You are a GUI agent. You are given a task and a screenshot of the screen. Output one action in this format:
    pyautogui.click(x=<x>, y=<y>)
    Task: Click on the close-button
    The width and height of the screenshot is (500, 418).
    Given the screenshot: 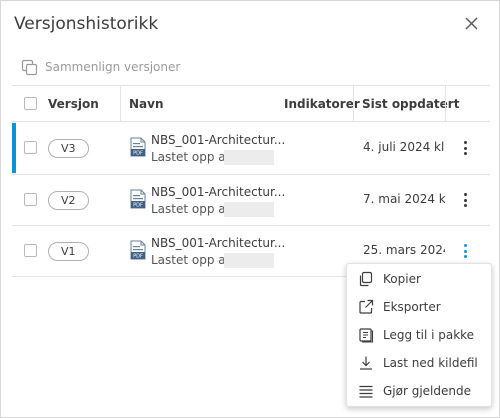 What is the action you would take?
    pyautogui.click(x=472, y=24)
    